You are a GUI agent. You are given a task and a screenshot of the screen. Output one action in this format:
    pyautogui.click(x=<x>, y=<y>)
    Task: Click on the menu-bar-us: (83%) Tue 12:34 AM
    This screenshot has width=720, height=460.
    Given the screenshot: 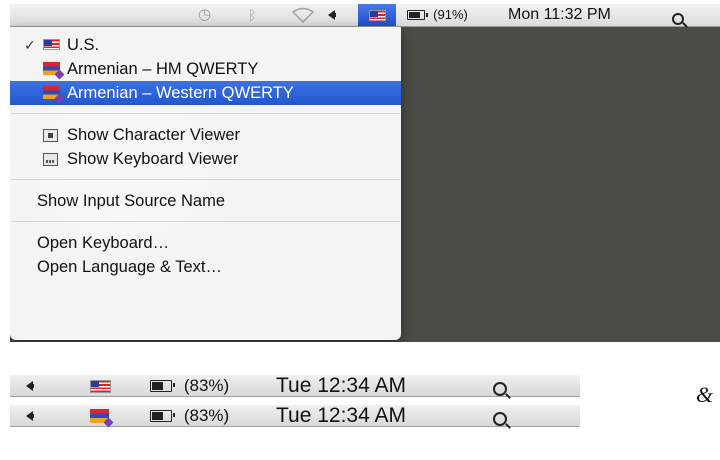 What is the action you would take?
    pyautogui.click(x=295, y=386)
    